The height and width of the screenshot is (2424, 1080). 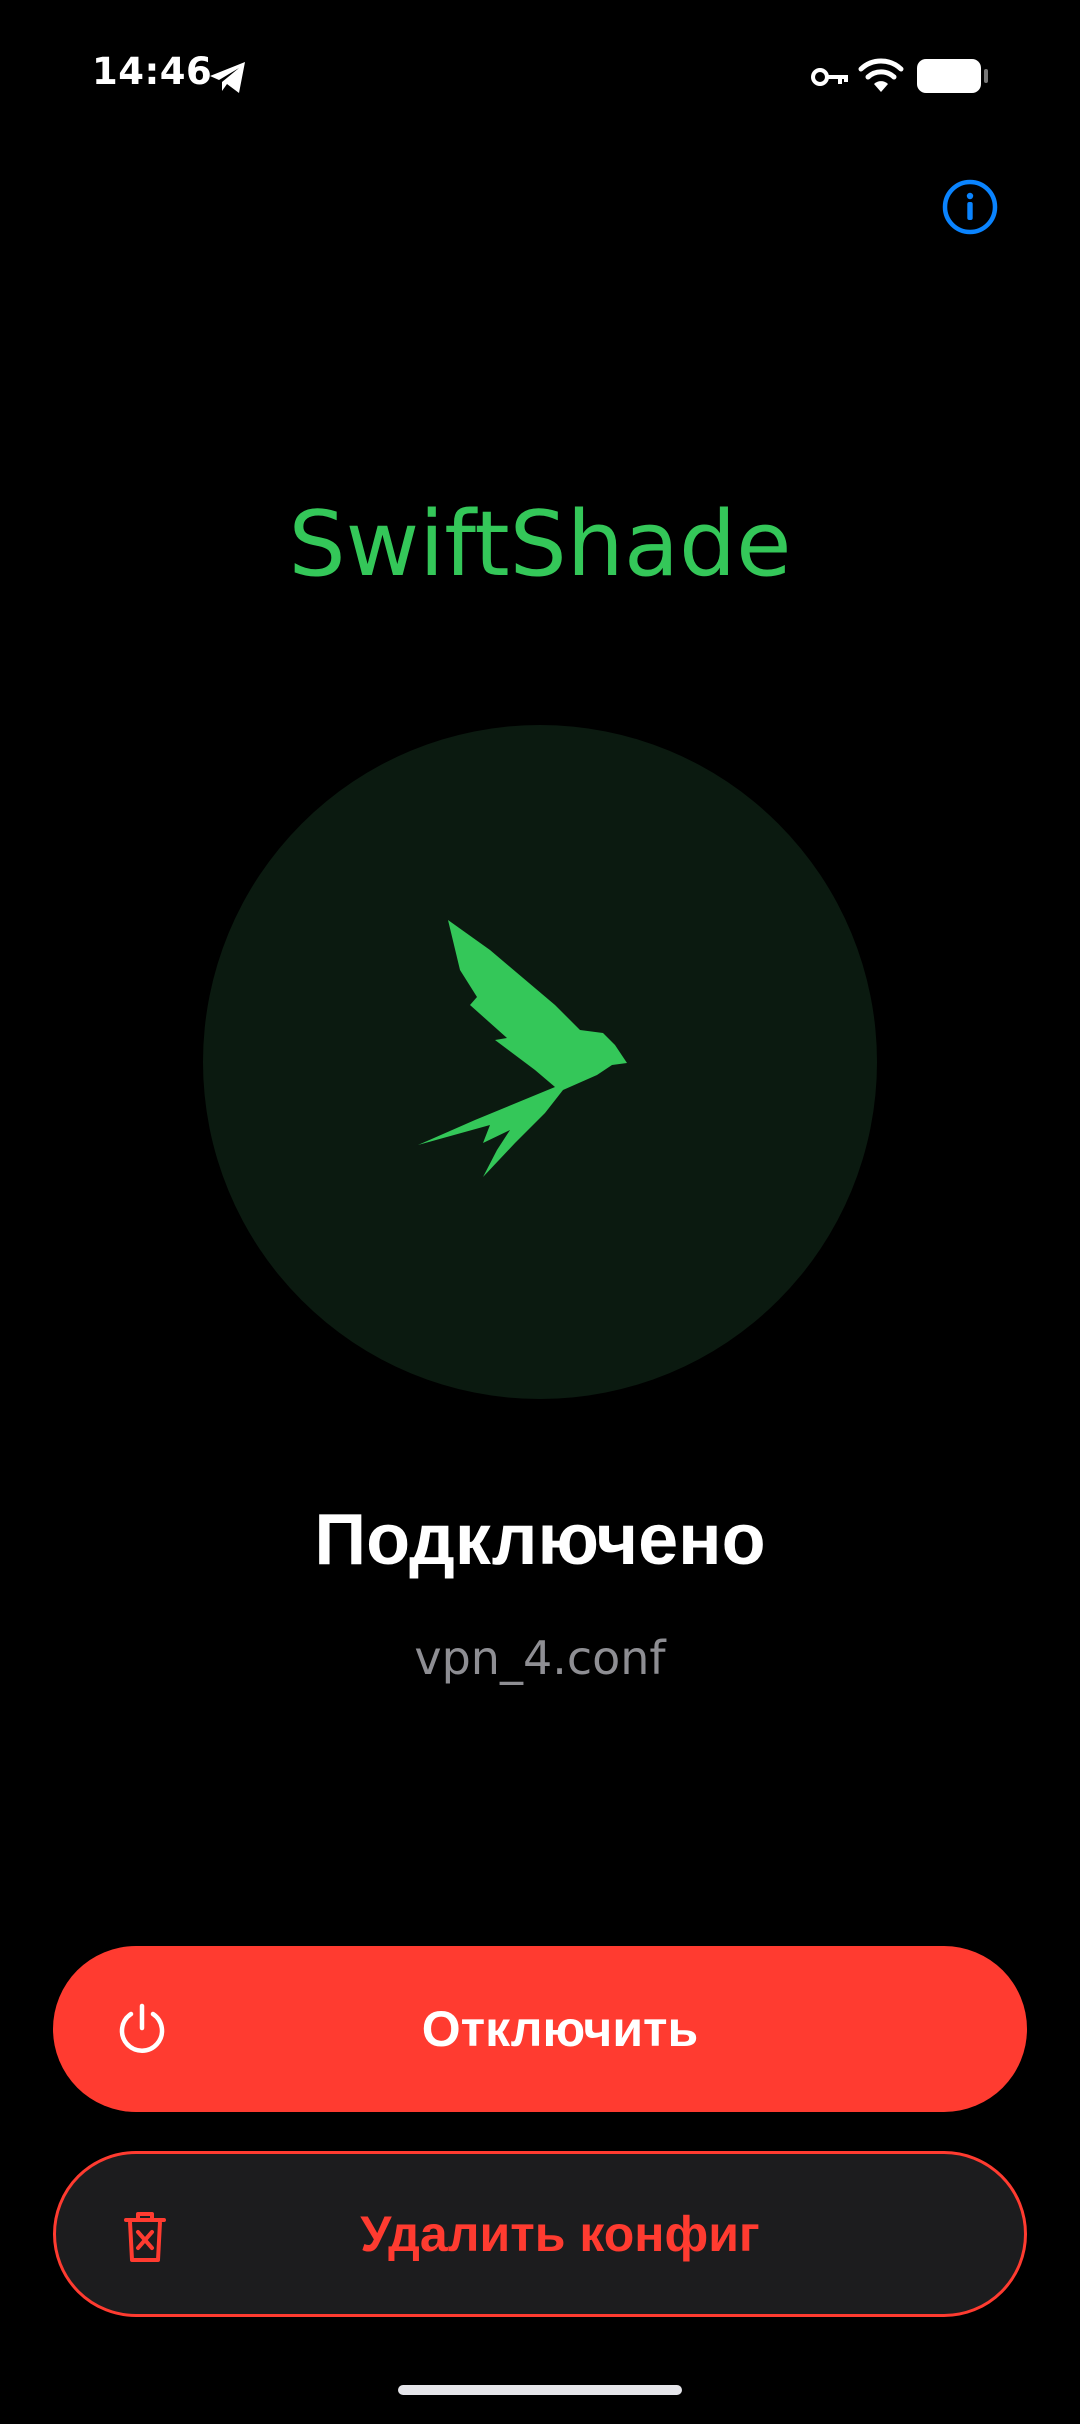 What do you see at coordinates (560, 2029) in the screenshot?
I see `disconnect-button-label: Отключить` at bounding box center [560, 2029].